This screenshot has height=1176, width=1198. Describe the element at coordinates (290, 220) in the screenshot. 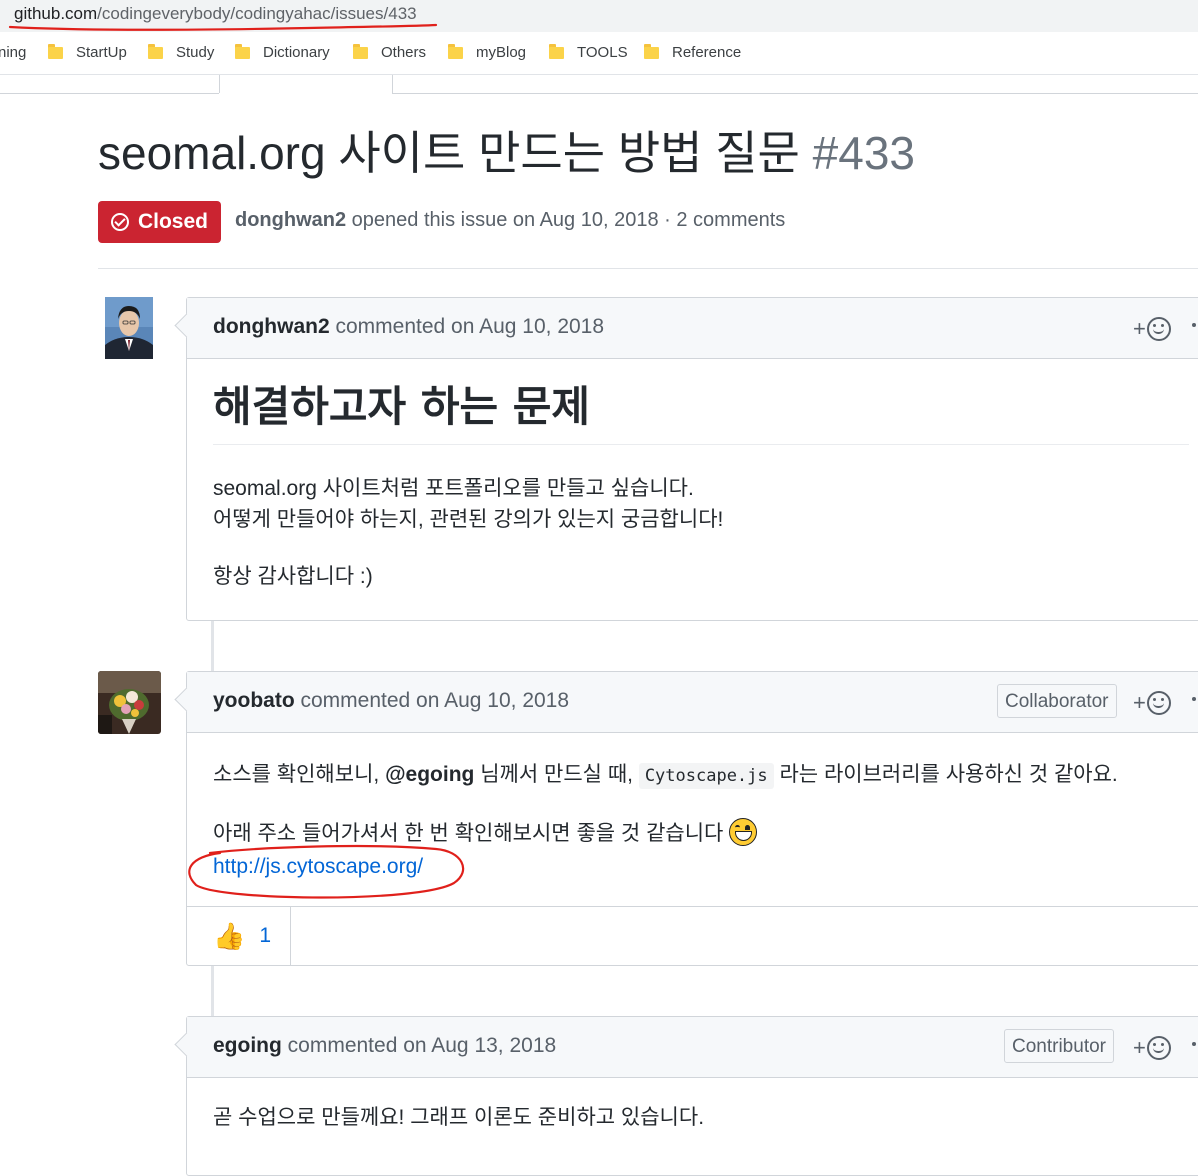

I see `issue-author-link: donghwan2` at that location.